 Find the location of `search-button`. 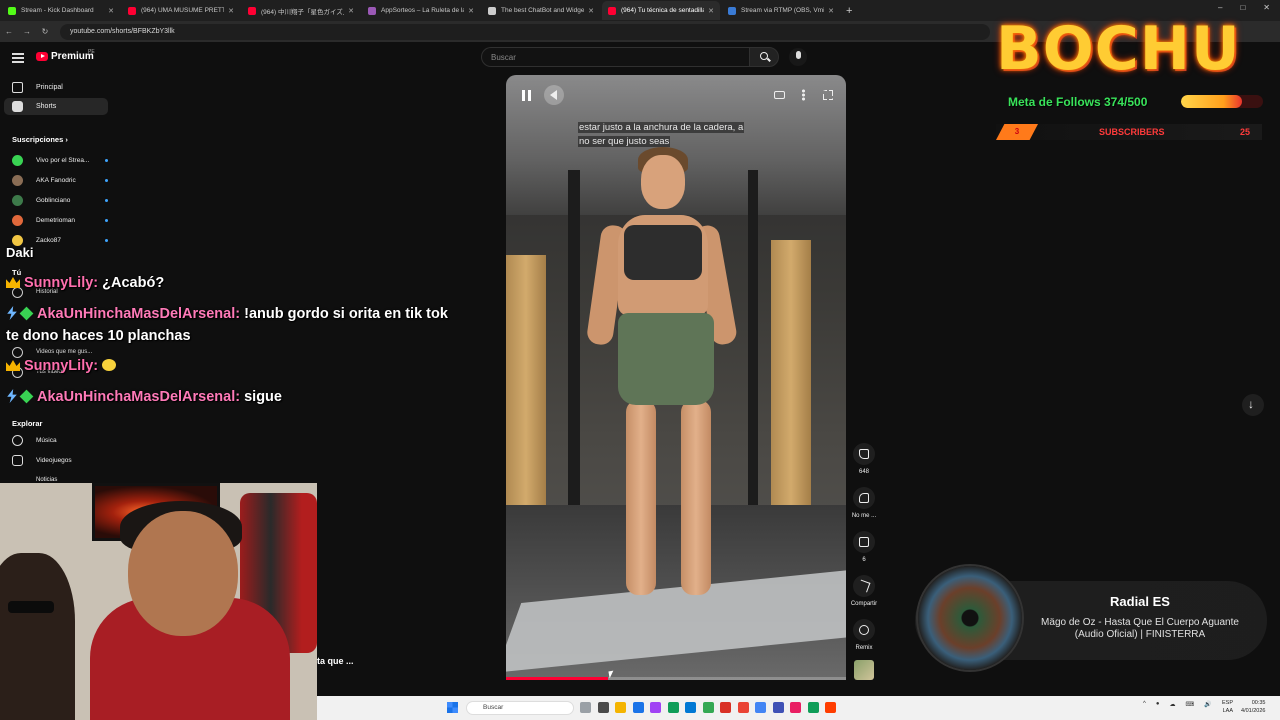

search-button is located at coordinates (764, 57).